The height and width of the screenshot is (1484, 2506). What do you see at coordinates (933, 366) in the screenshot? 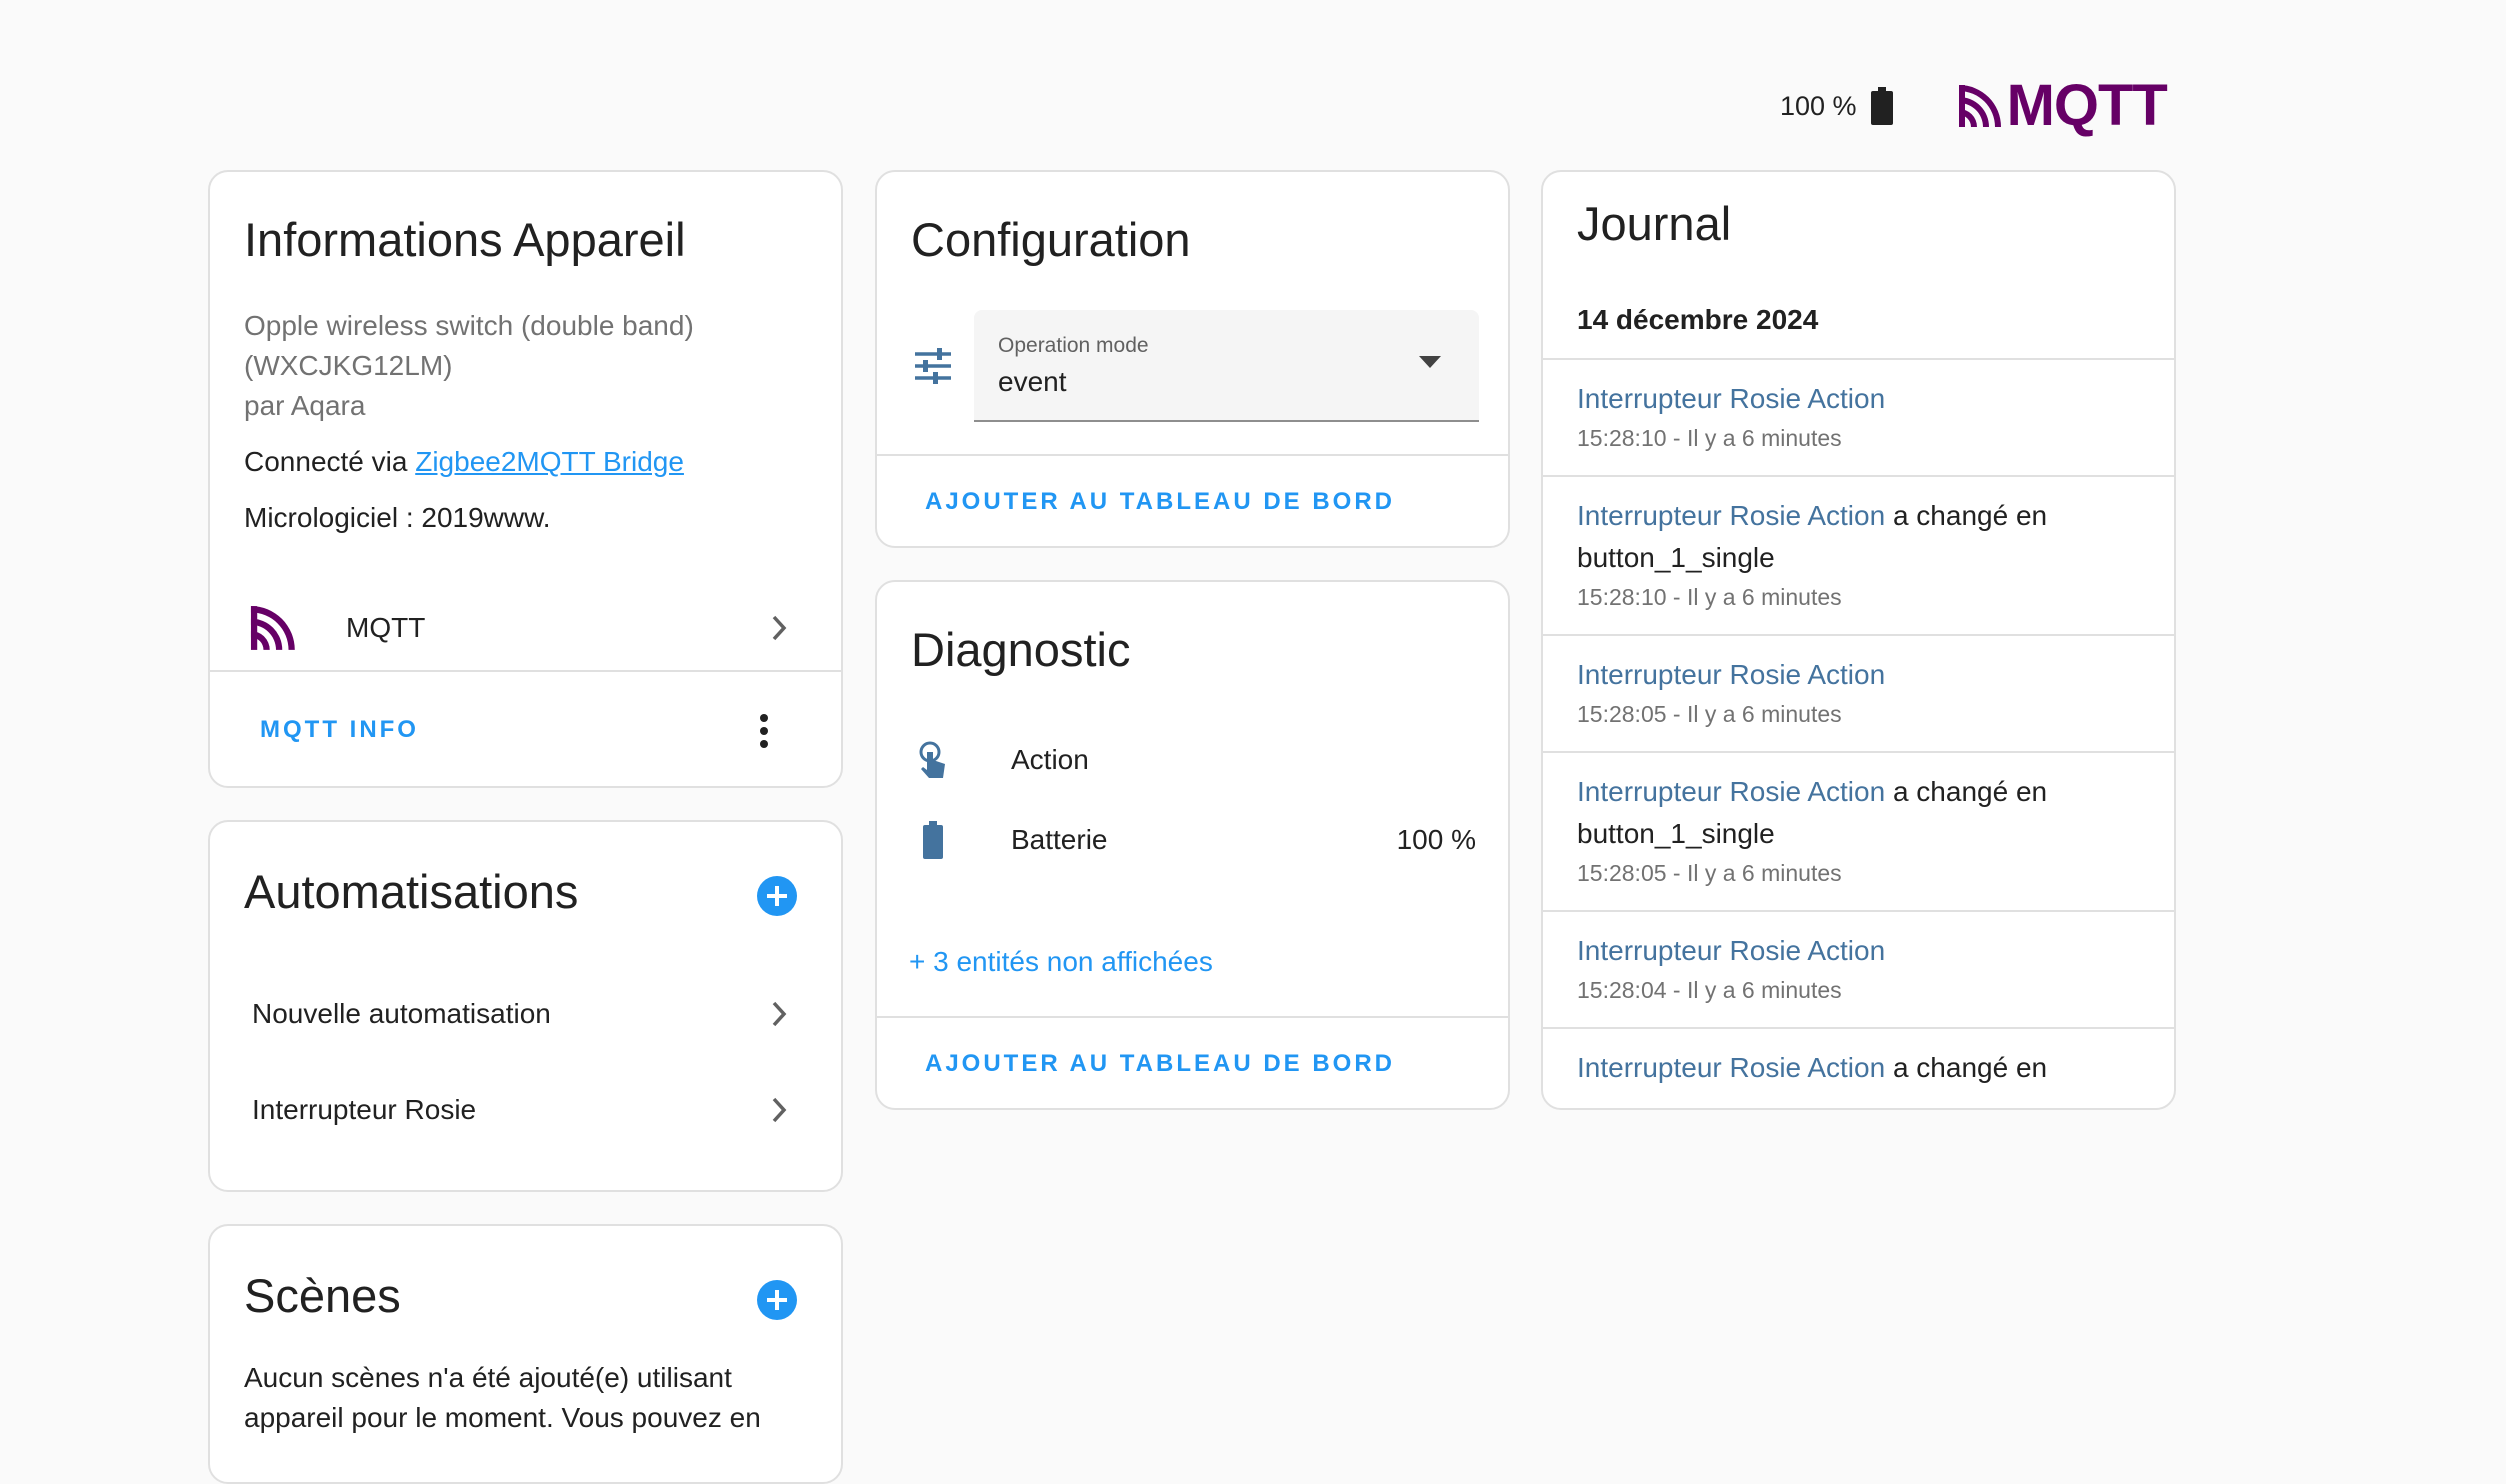
I see `tune-icon` at bounding box center [933, 366].